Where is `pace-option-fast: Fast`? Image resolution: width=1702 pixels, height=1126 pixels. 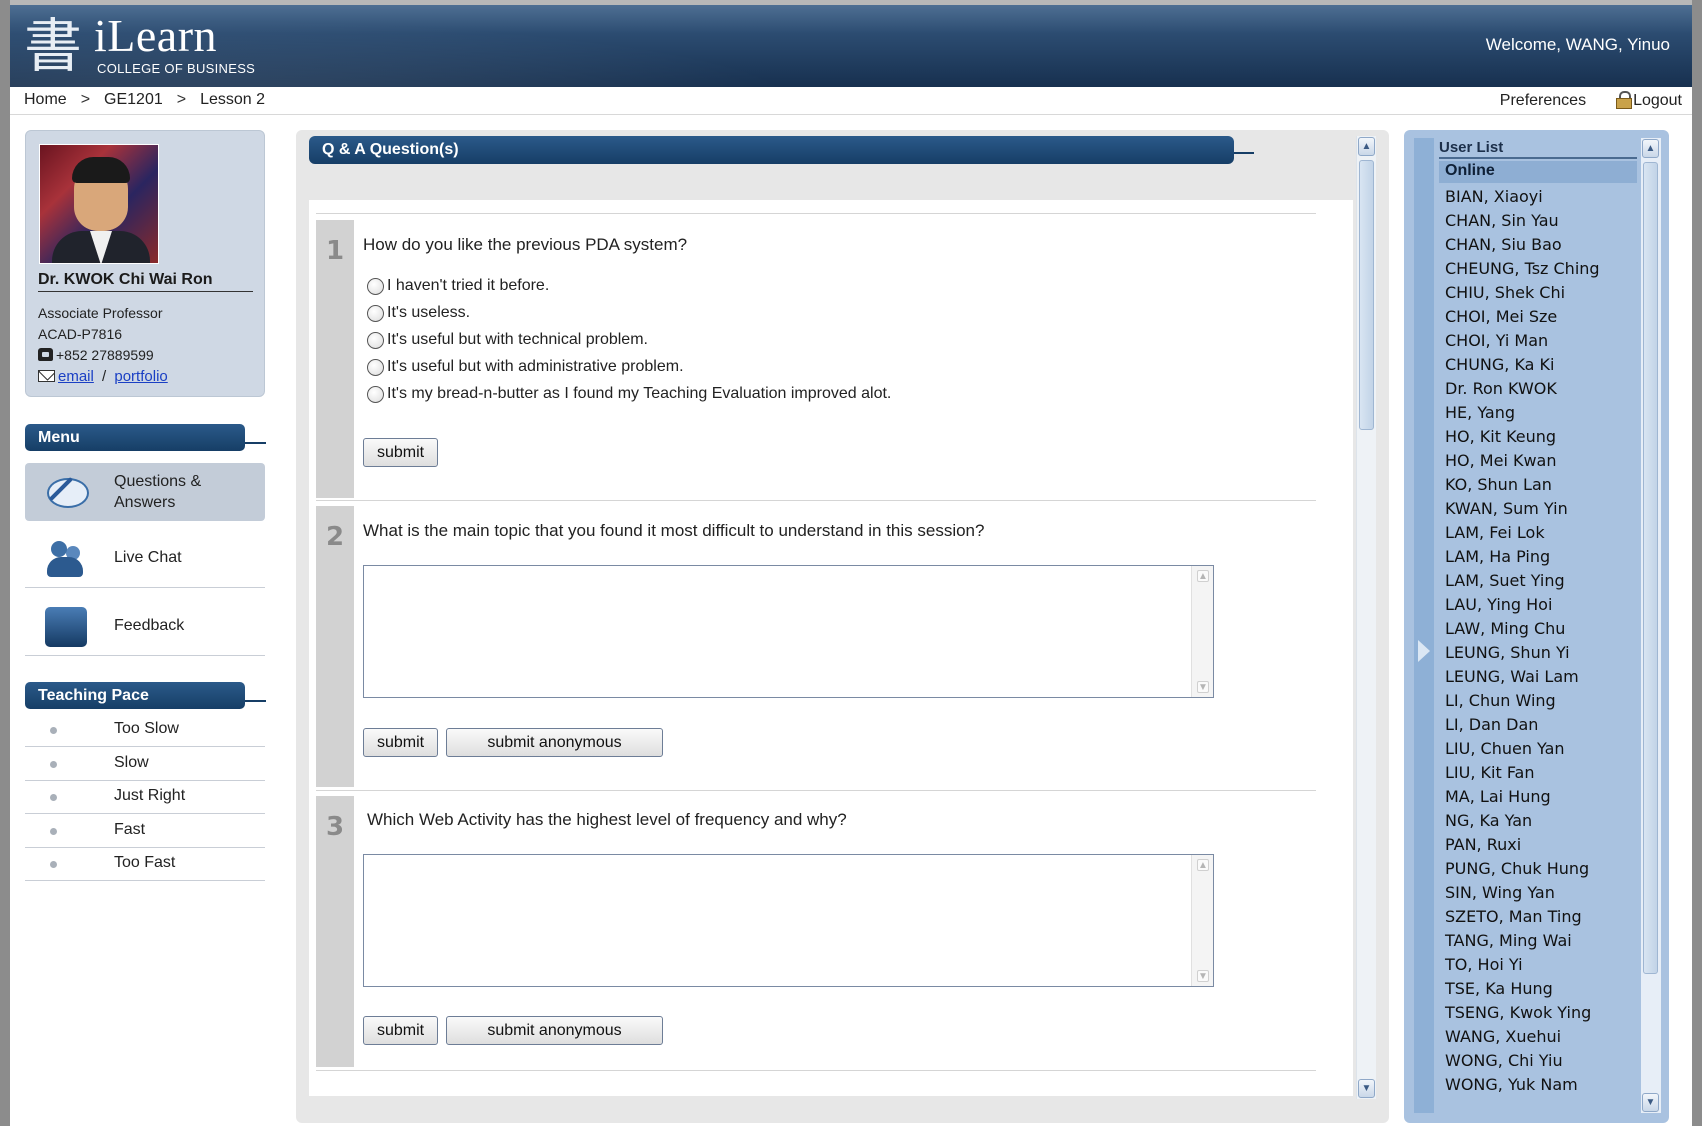
pace-option-fast: Fast is located at coordinates (145, 831).